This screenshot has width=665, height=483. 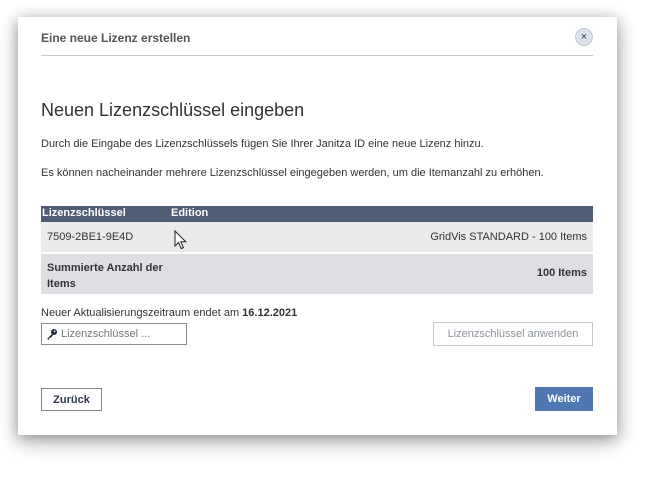 What do you see at coordinates (561, 273) in the screenshot?
I see `summary-value: 100 Items` at bounding box center [561, 273].